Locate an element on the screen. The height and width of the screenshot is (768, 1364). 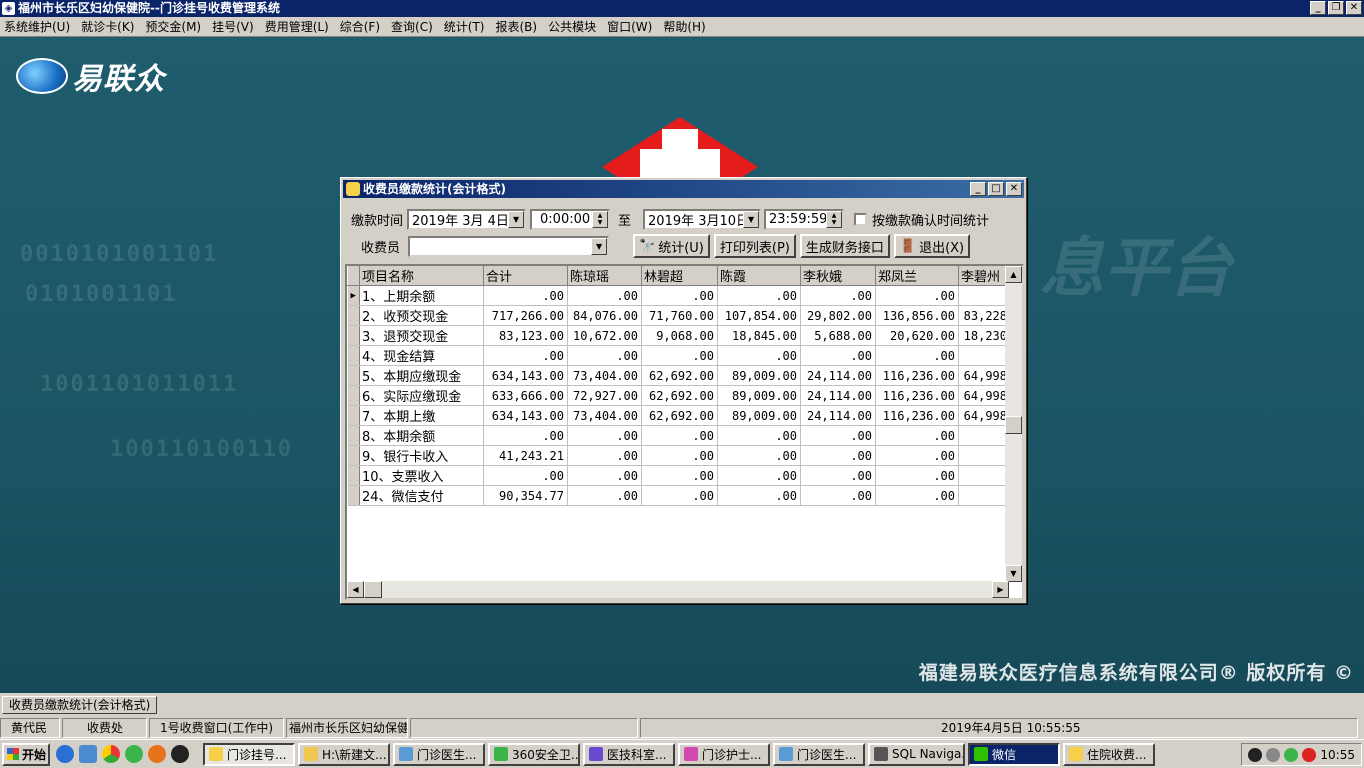
table-row: 9、银行卡收入 41,243.21.00.00.00.00.00 is located at coordinates (679, 455).